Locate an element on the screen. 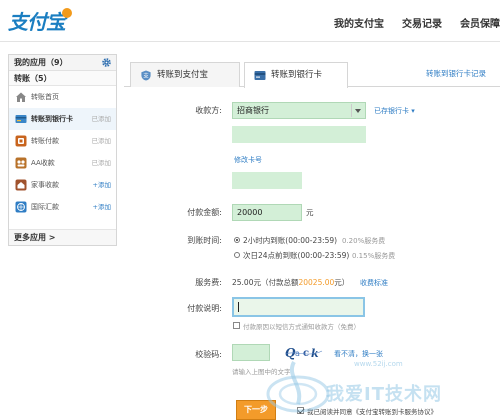 The image size is (500, 420). family-collection-icon is located at coordinates (21, 185).